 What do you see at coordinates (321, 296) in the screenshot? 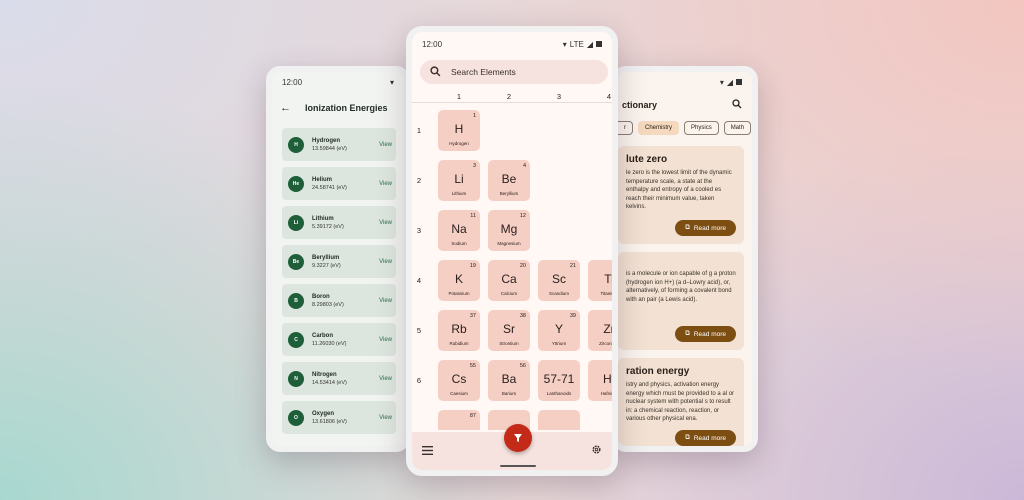
I see `element-name: Boron` at bounding box center [321, 296].